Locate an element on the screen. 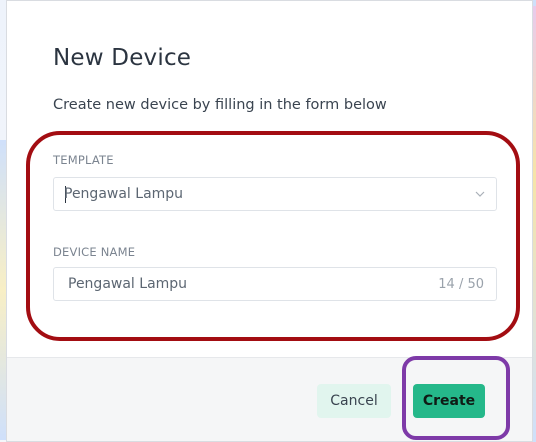 This screenshot has height=442, width=536. dialog-title: New Device is located at coordinates (122, 58).